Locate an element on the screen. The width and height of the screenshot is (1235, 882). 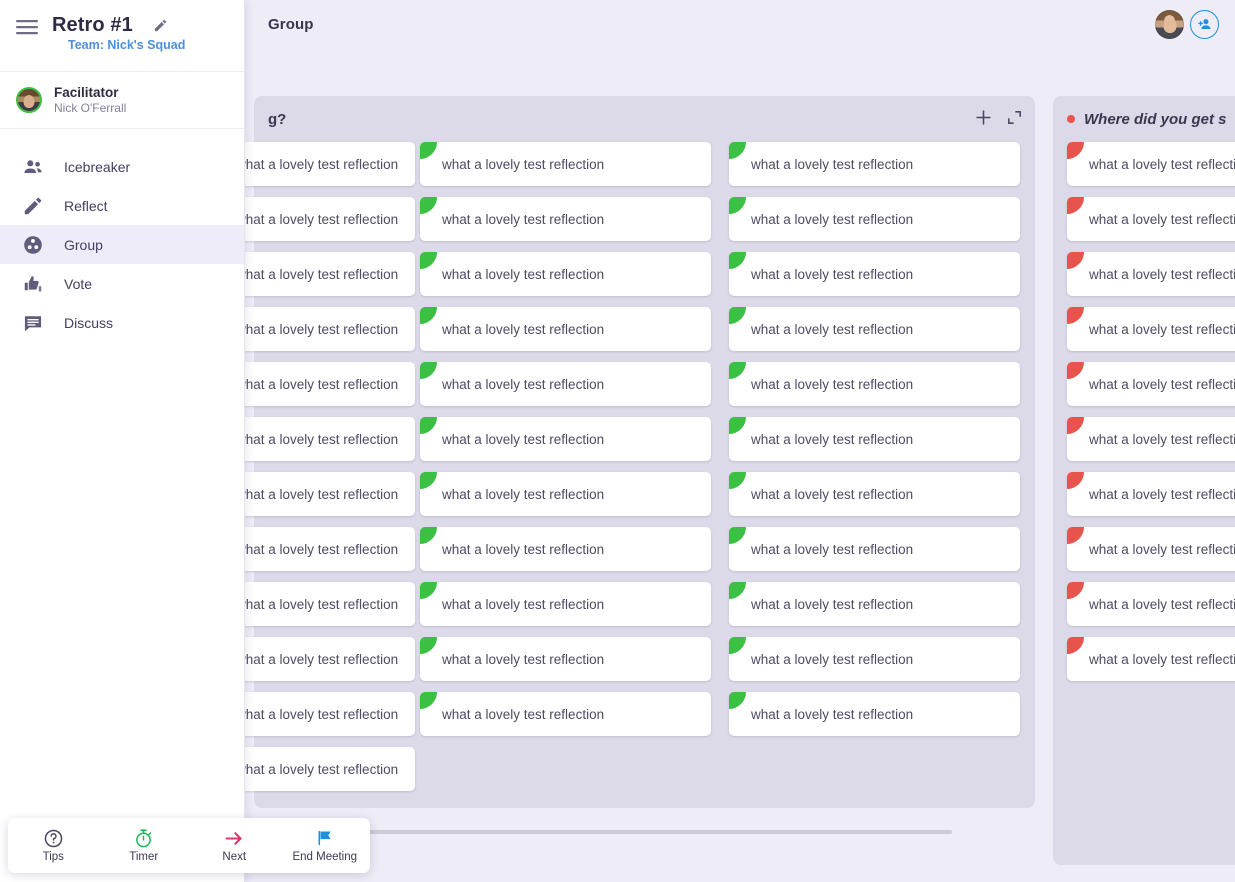
sidebar-item-label: Reflect is located at coordinates (86, 205).